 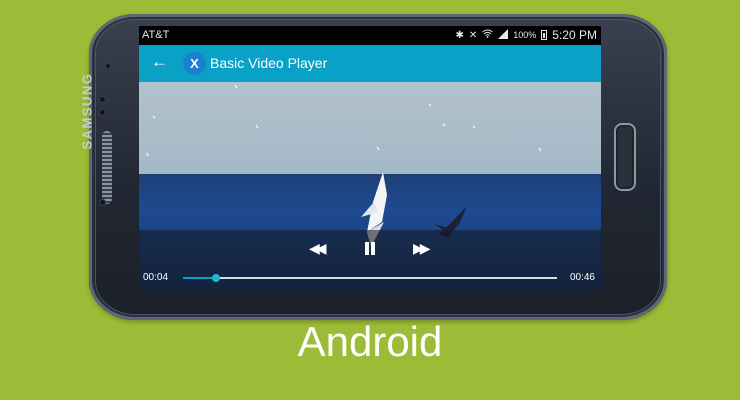 I want to click on pause-icon, so click(x=370, y=249).